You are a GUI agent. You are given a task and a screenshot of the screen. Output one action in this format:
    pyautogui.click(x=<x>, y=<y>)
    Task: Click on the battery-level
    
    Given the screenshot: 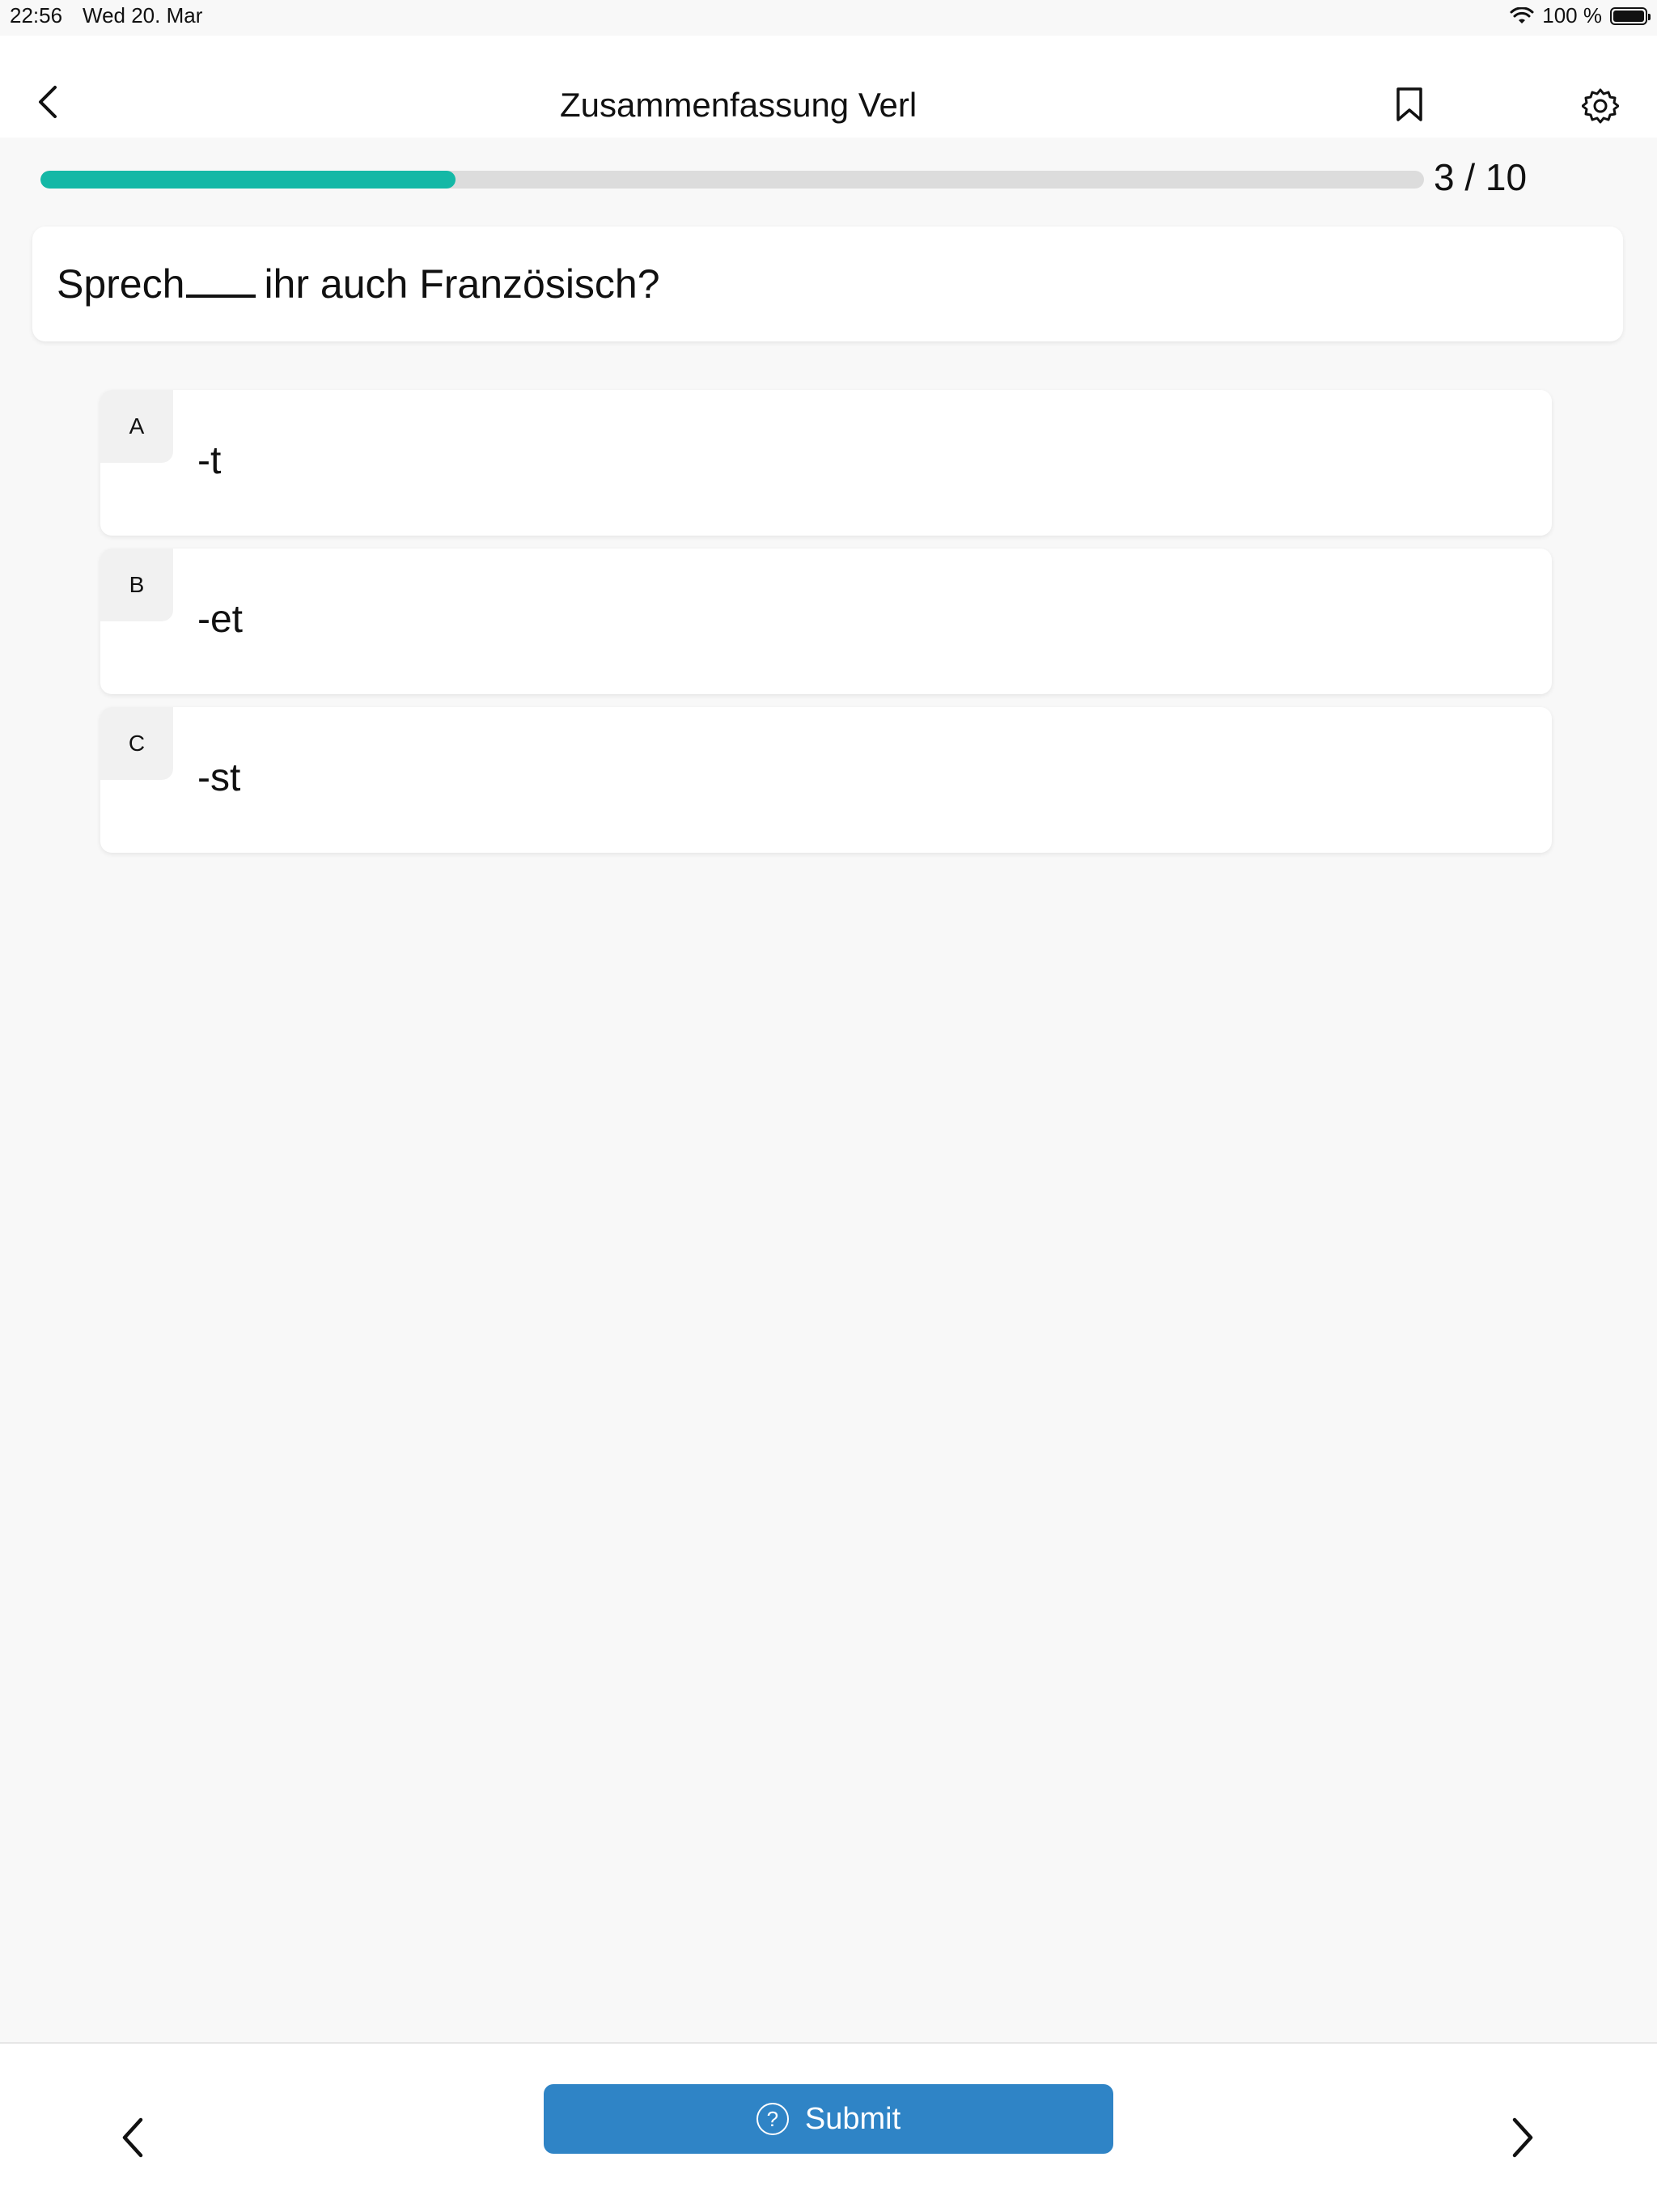 What is the action you would take?
    pyautogui.click(x=1628, y=16)
    